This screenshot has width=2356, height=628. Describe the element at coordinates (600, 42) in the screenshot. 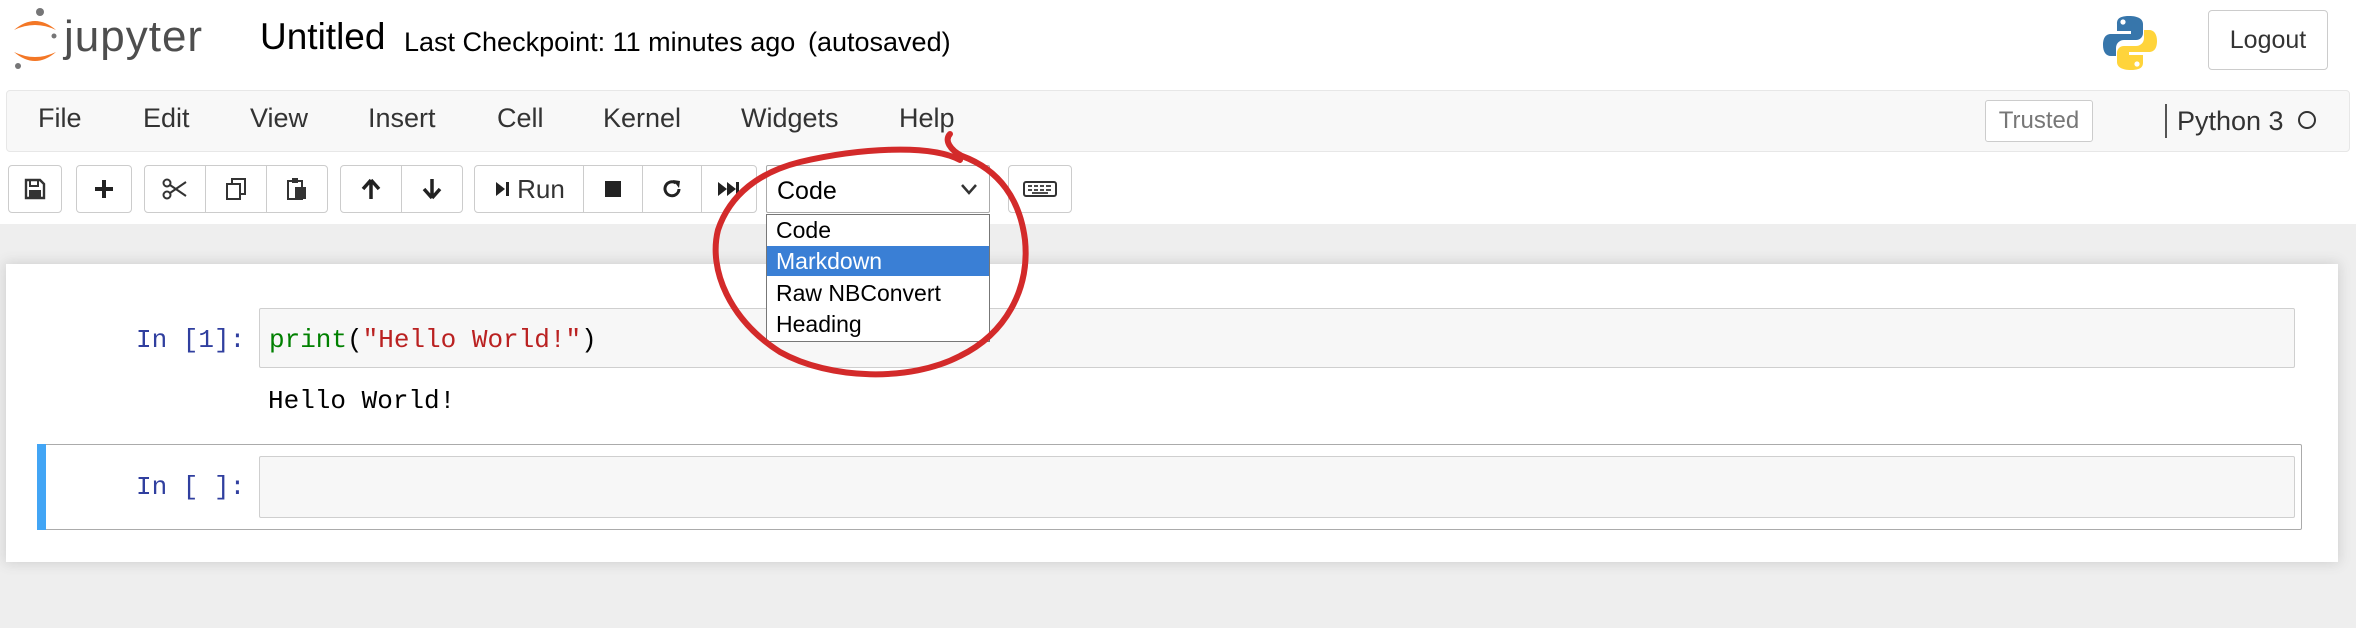

I see `checkpoint-status: Last Checkpoint: 11 minutes ago` at that location.